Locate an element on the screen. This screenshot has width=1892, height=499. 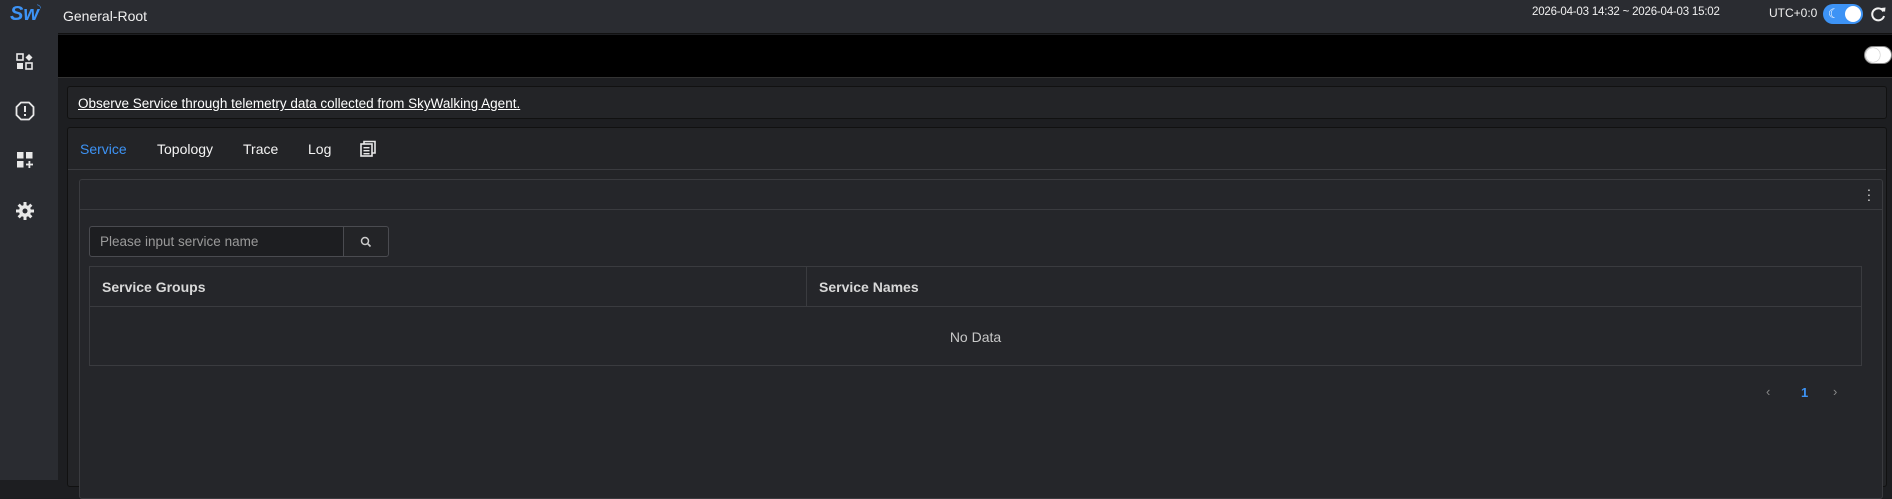
next-page-button: › is located at coordinates (1835, 391).